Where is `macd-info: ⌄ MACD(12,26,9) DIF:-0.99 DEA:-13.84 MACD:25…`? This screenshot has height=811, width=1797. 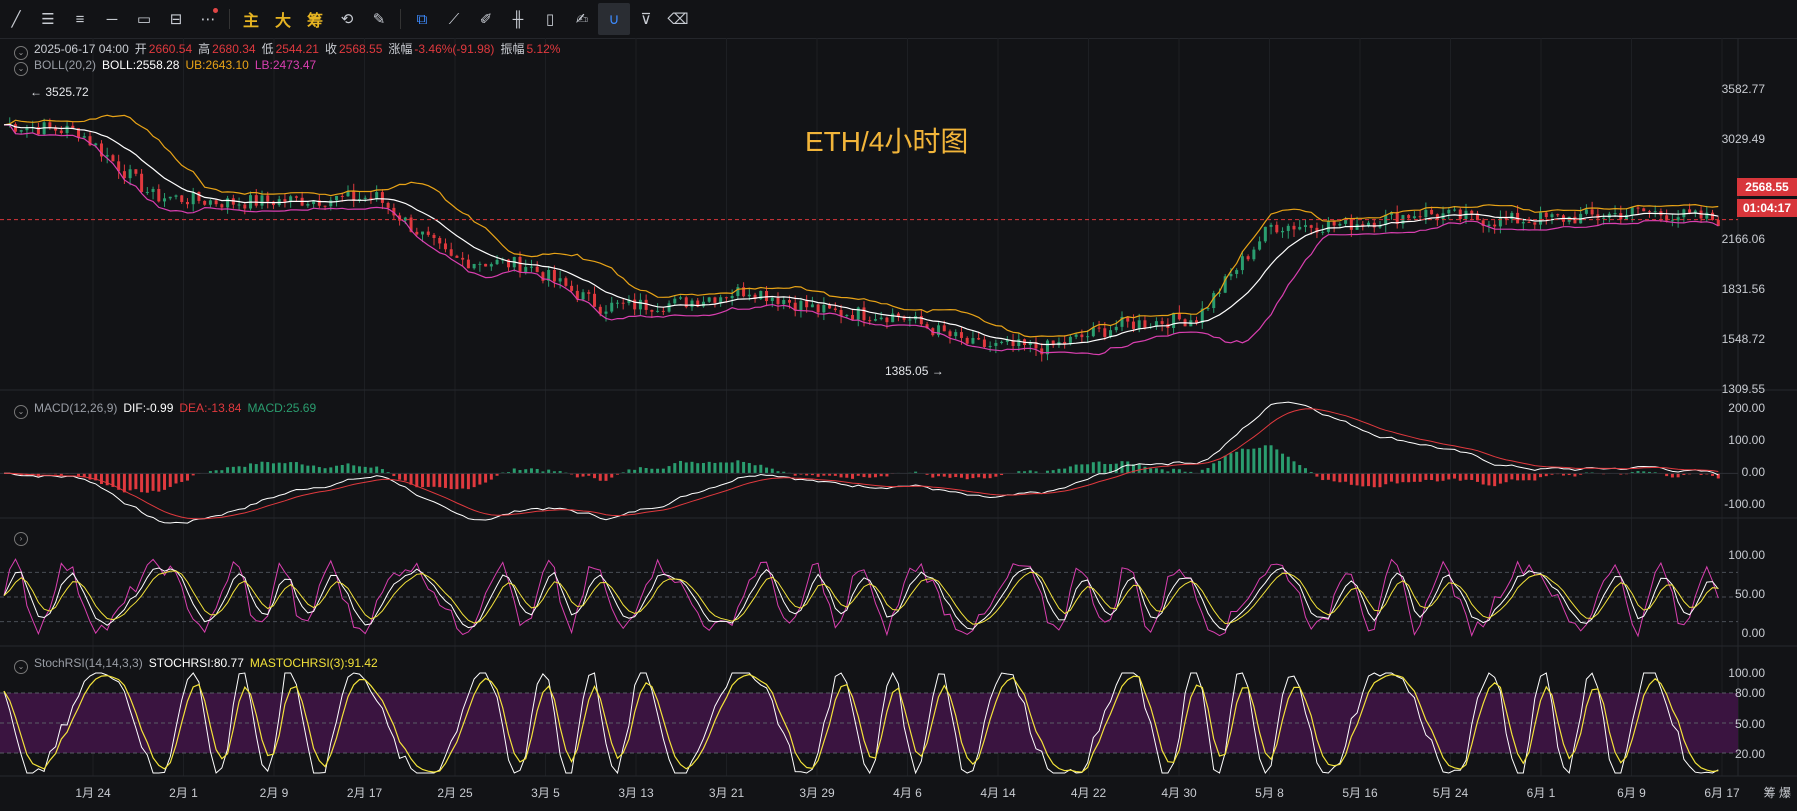
macd-info: ⌄ MACD(12,26,9) DIF:-0.99 DEA:-13.84 MACD:25… is located at coordinates (168, 410).